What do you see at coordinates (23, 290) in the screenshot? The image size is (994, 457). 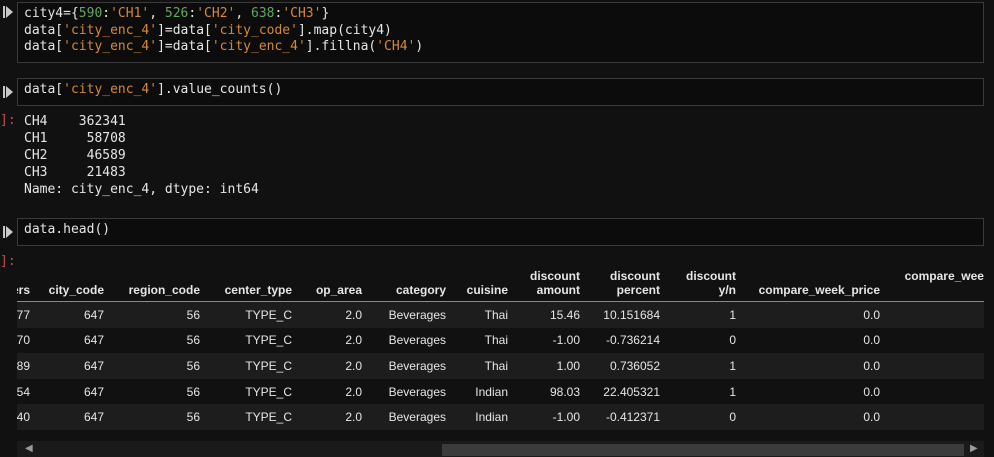 I see `column-header-text: ers` at bounding box center [23, 290].